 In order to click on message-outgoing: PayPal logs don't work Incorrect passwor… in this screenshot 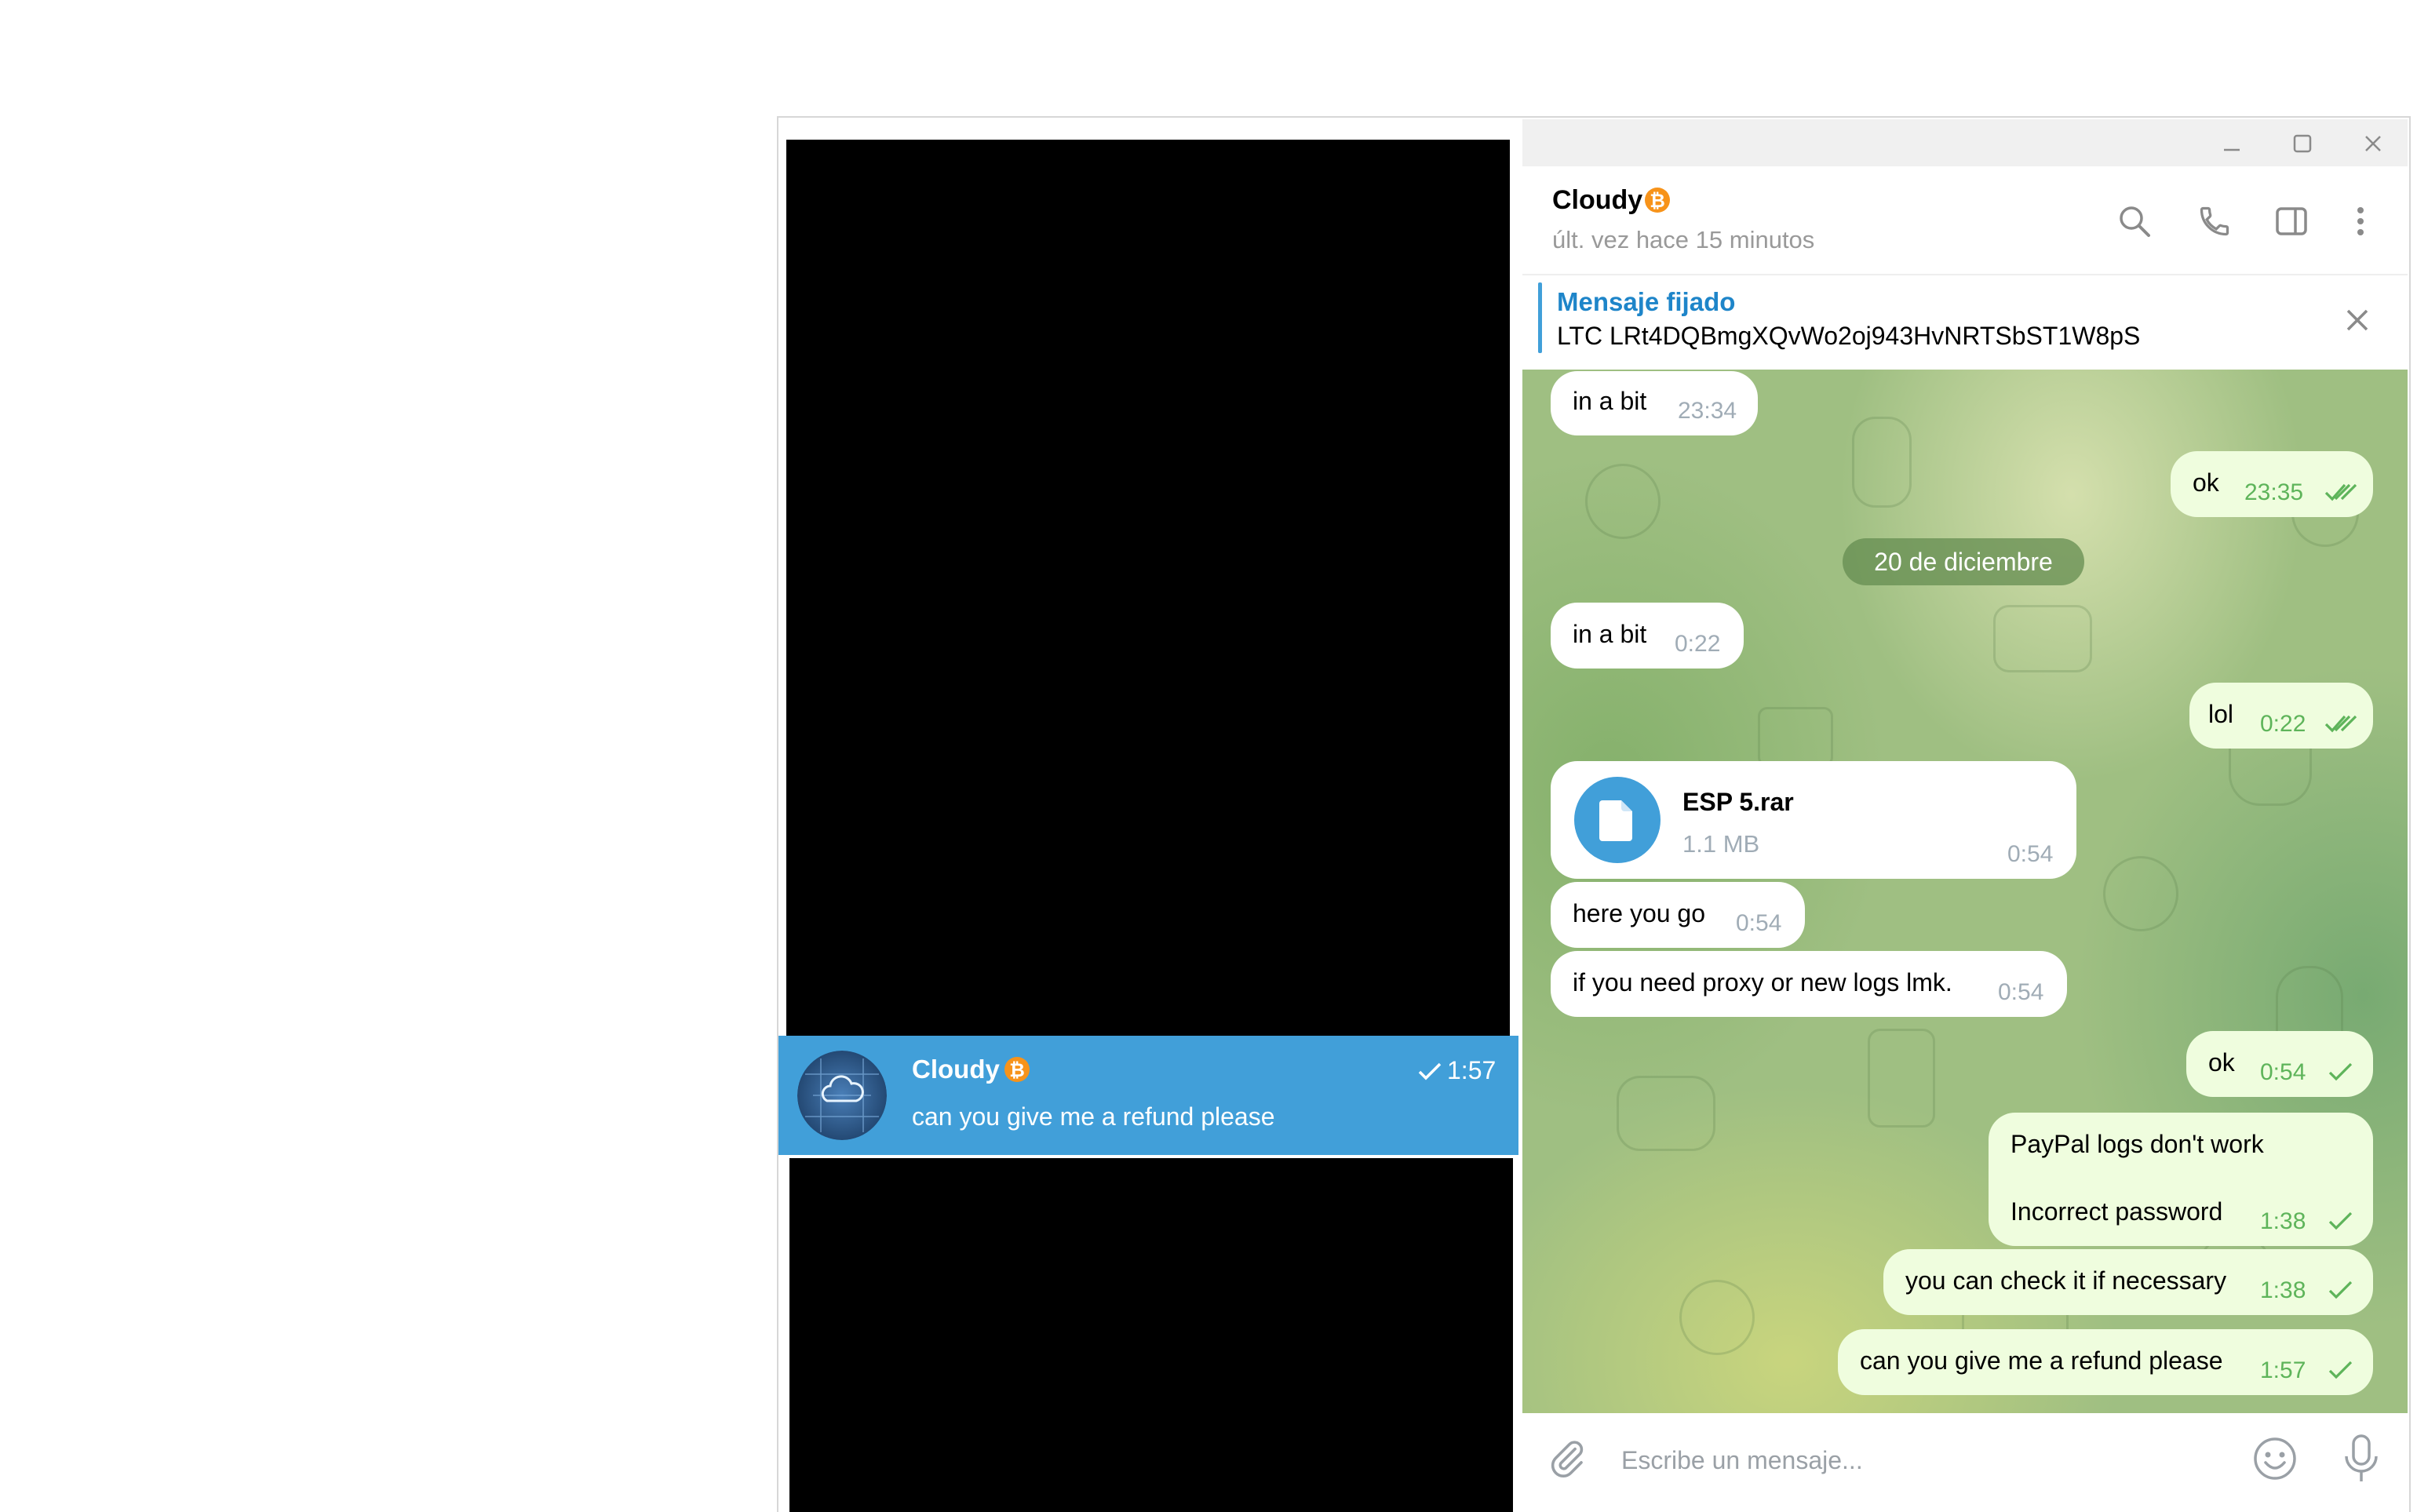, I will do `click(2181, 1180)`.